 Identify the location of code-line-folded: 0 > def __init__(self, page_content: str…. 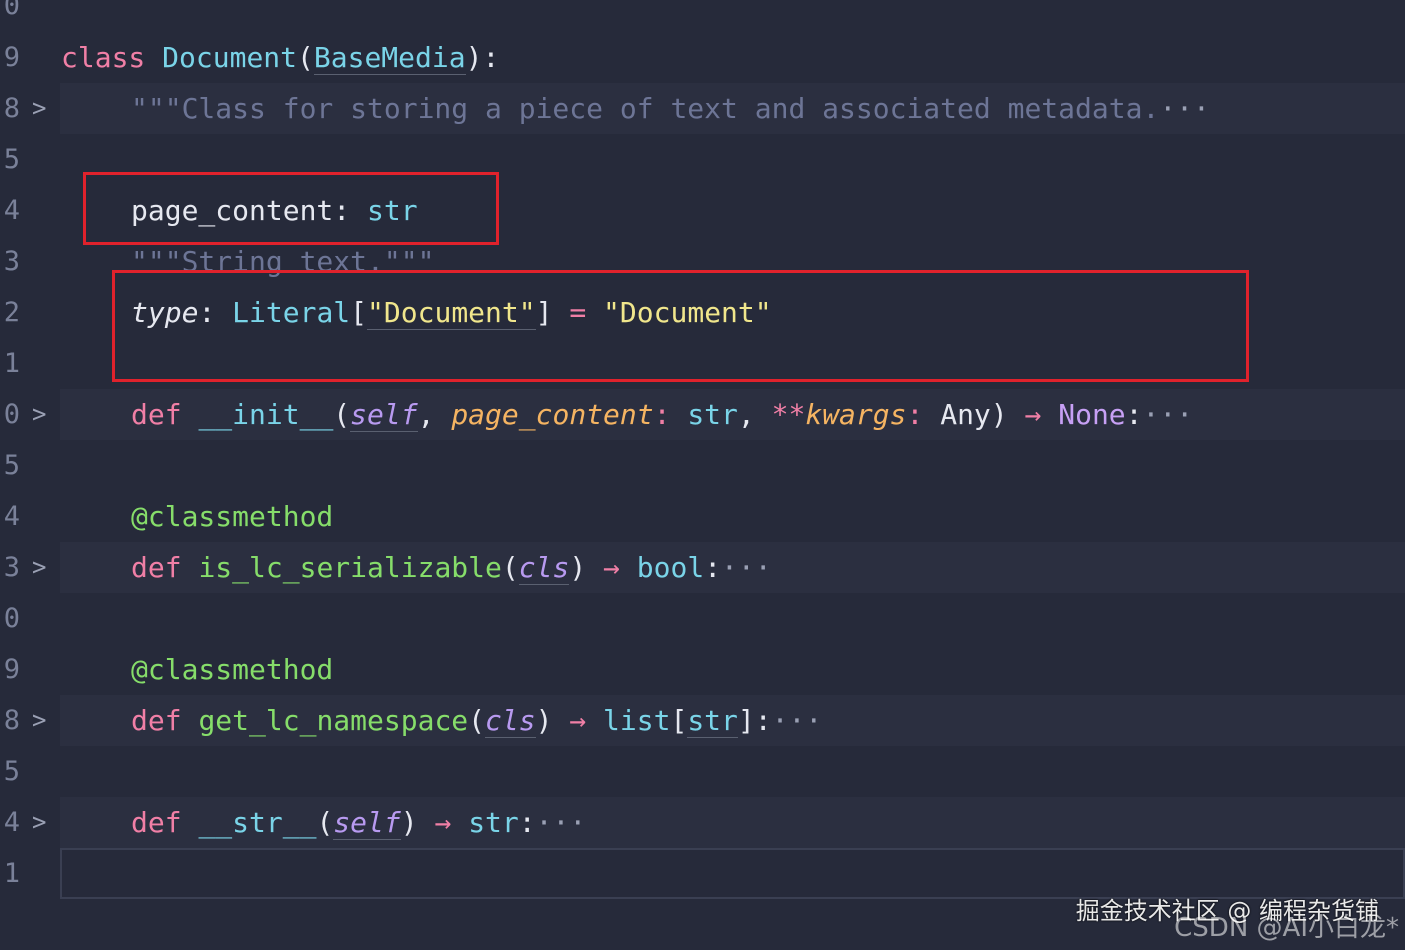
(702, 414).